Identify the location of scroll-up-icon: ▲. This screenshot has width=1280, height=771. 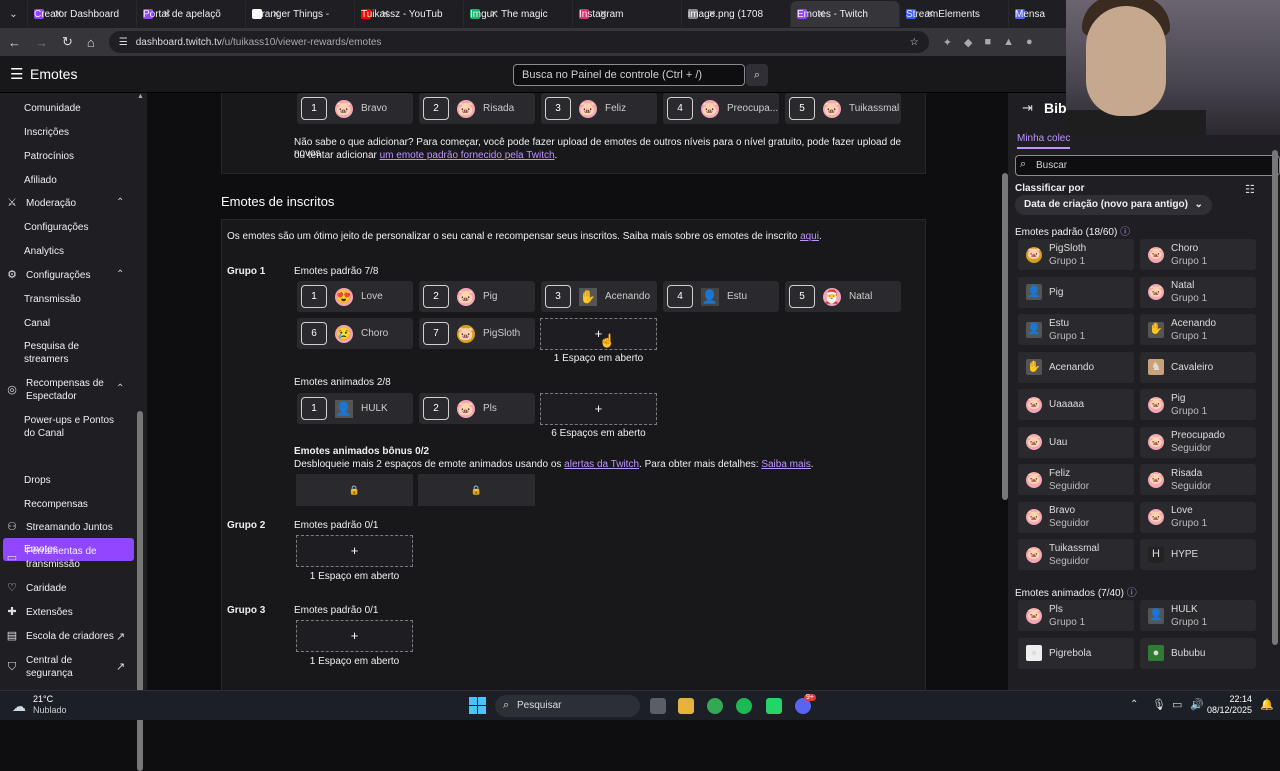
(141, 96).